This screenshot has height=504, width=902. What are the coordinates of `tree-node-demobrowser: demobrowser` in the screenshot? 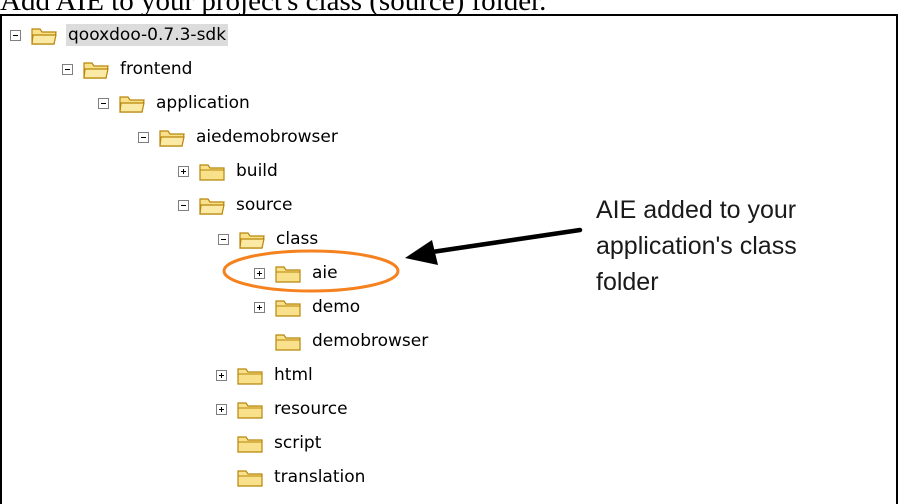 It's located at (352, 341).